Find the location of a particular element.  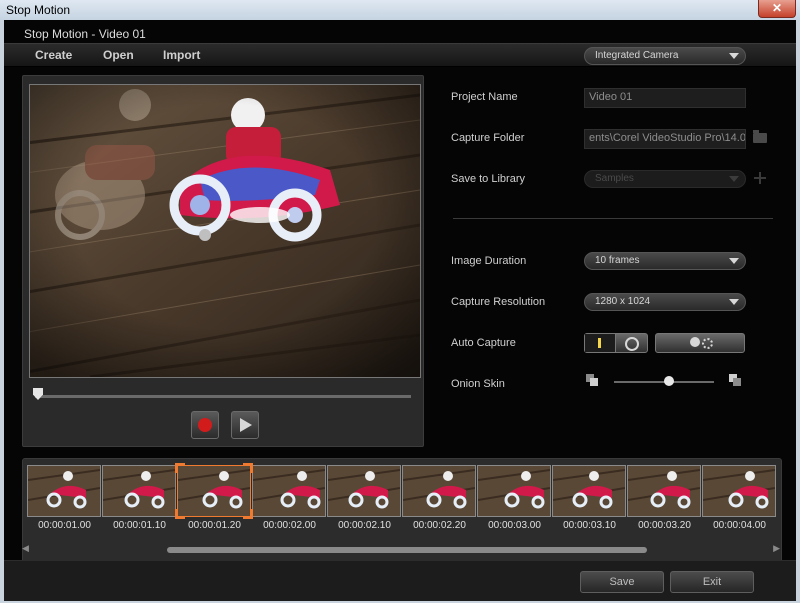

capture-resolution-value: 1280 x 1024 is located at coordinates (623, 301).